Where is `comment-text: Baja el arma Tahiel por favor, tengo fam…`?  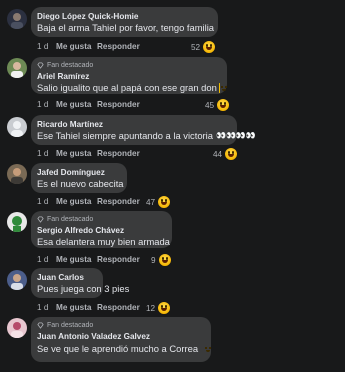 comment-text: Baja el arma Tahiel por favor, tengo fam… is located at coordinates (126, 27).